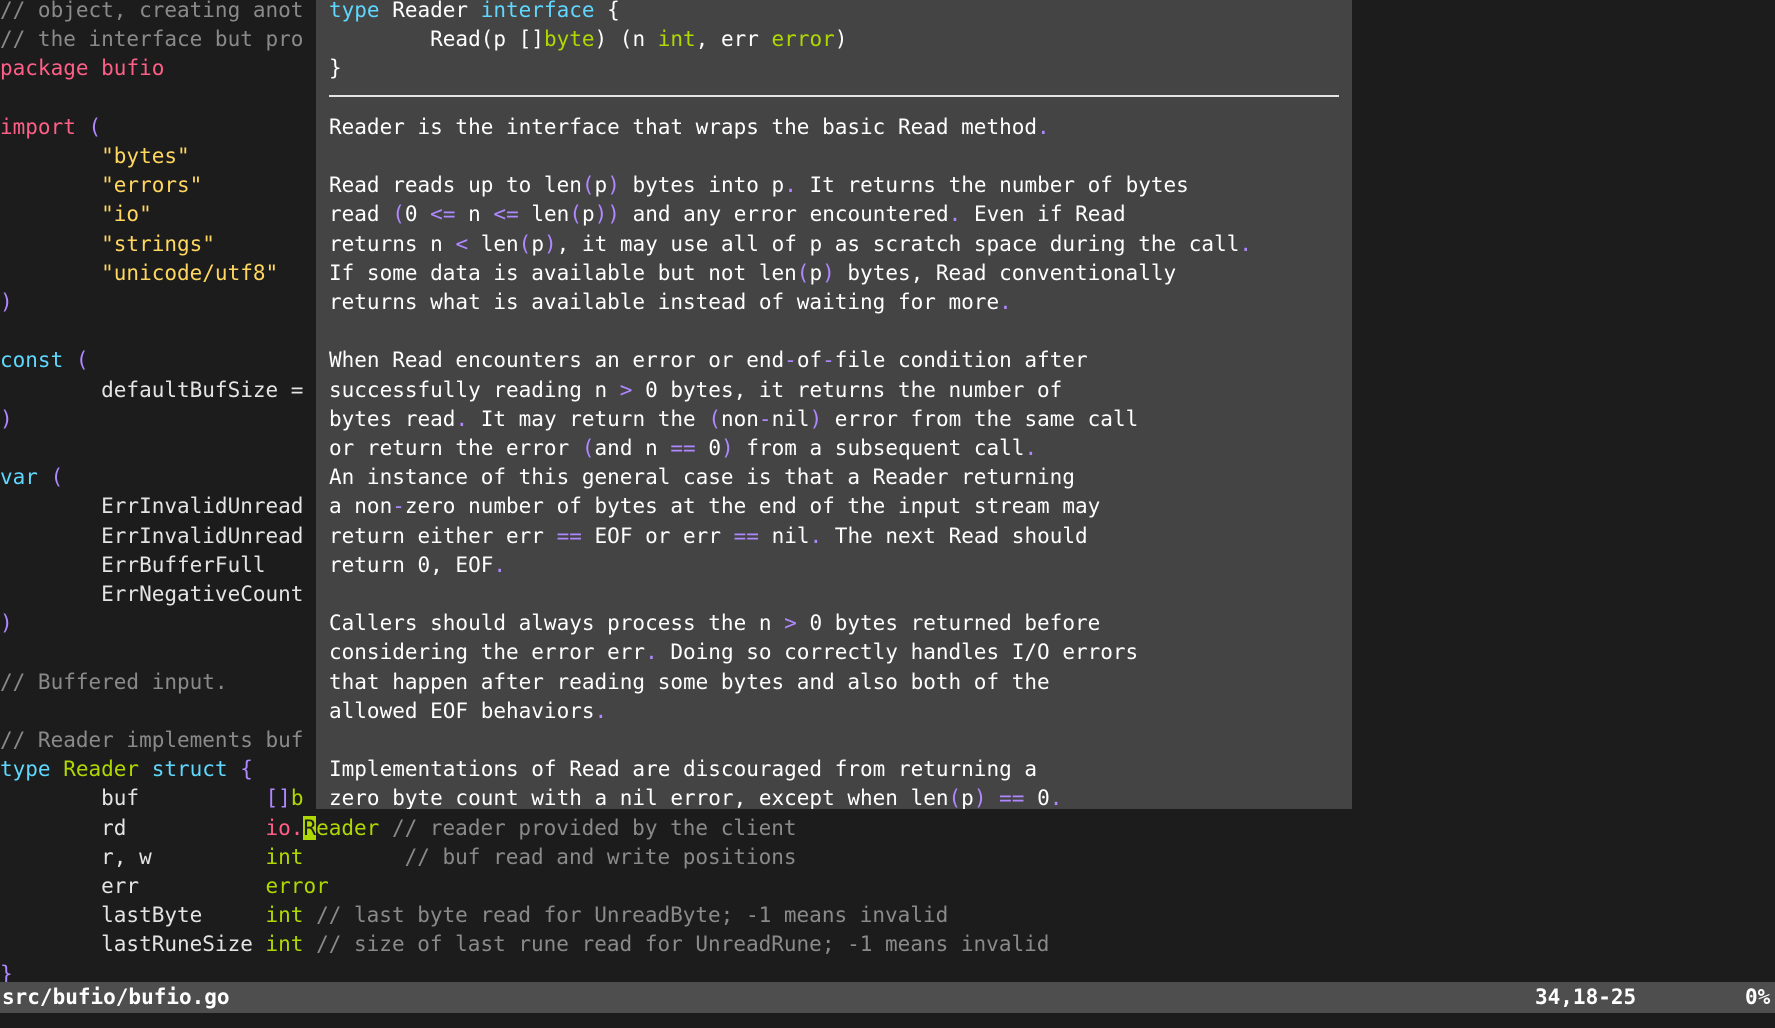  Describe the element at coordinates (474, 11) in the screenshot. I see `signature-line: type Reader interface {` at that location.